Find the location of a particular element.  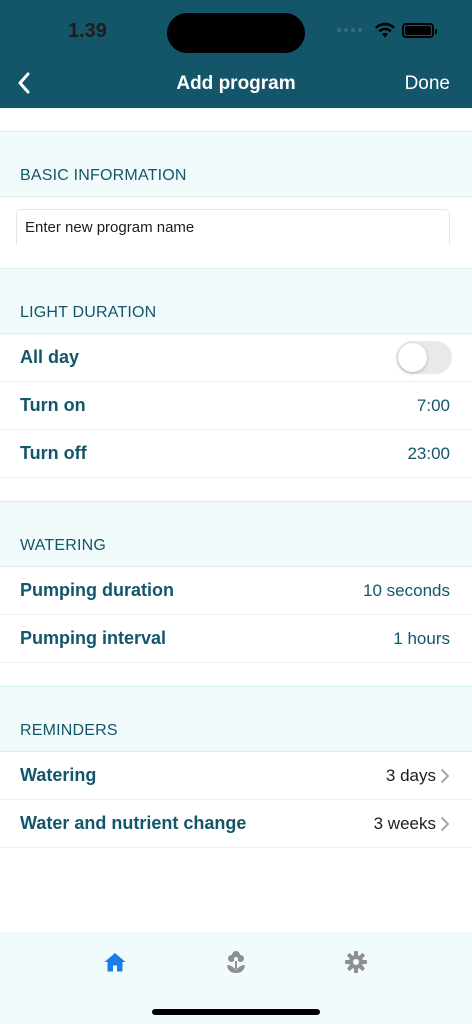

turn-off-row: Turn off 23:00 is located at coordinates (236, 454).